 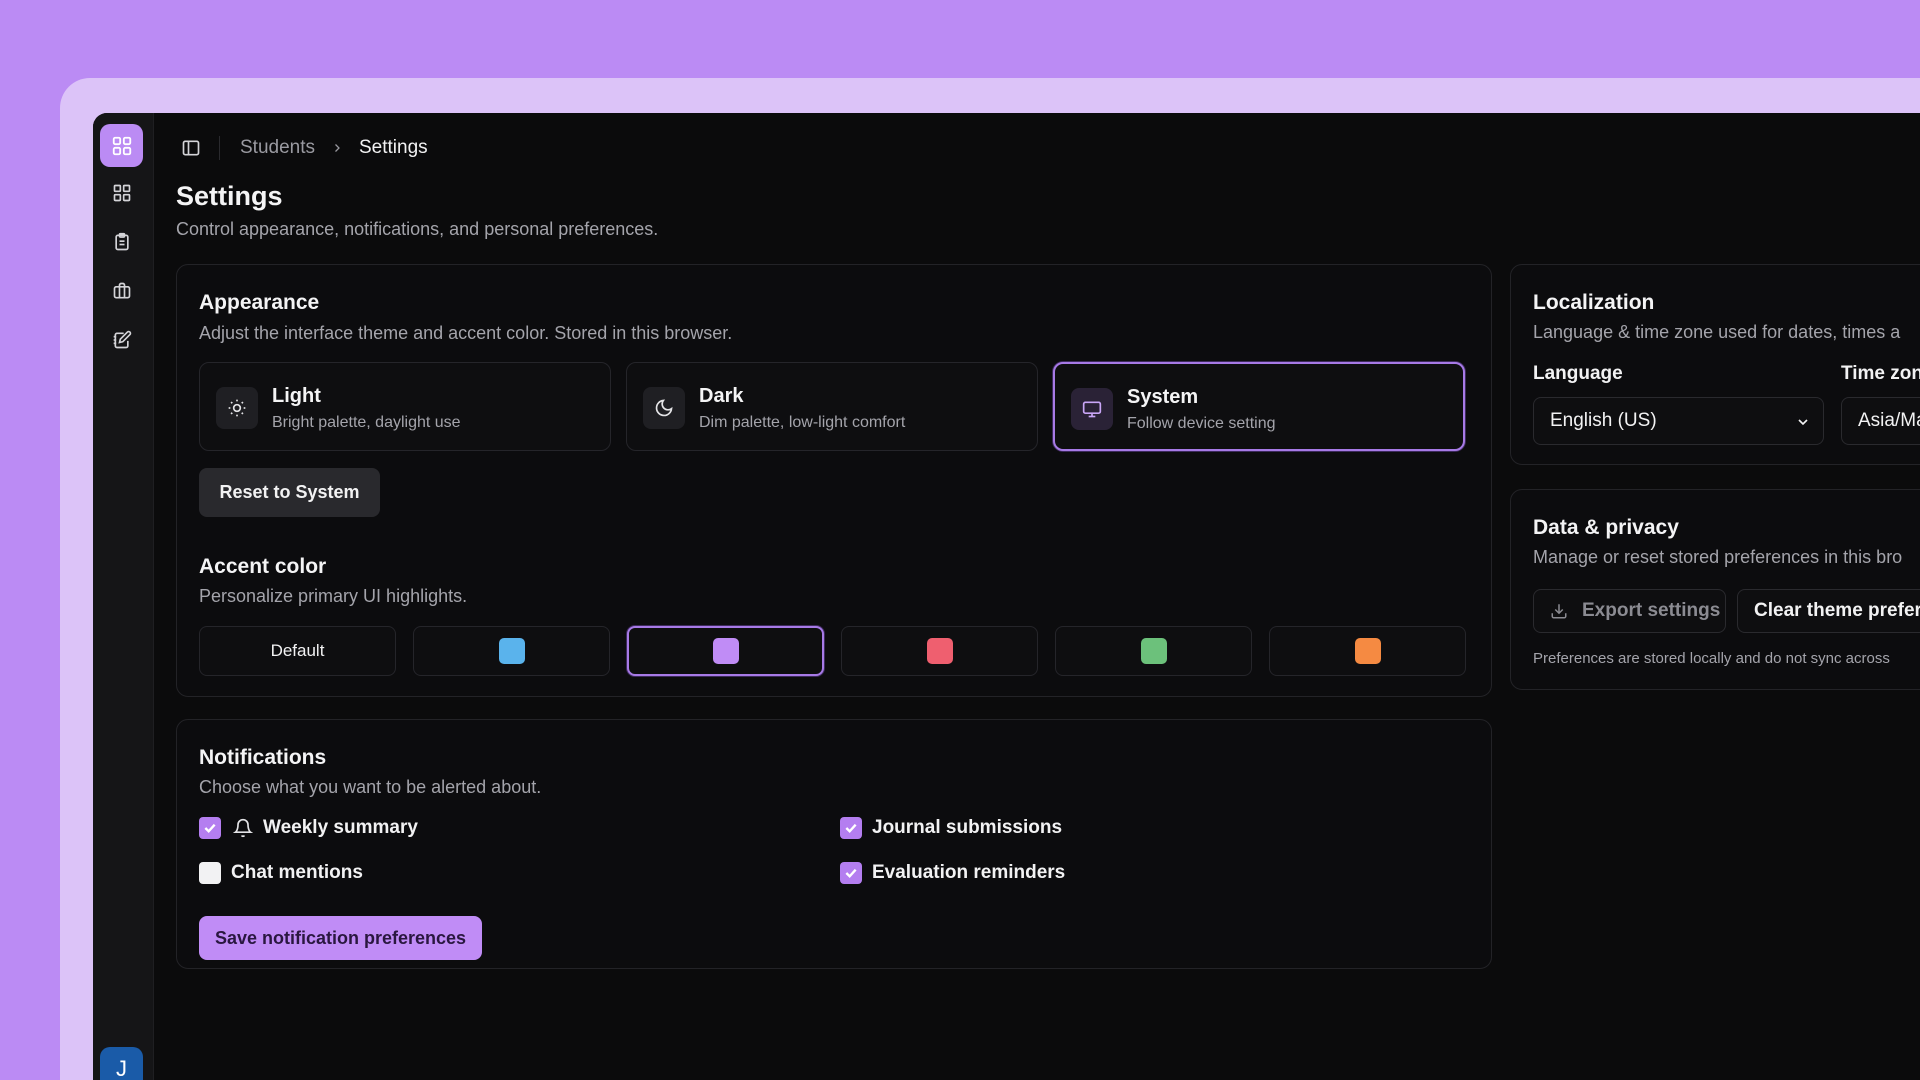 I want to click on appearance-title: Appearance, so click(x=259, y=302).